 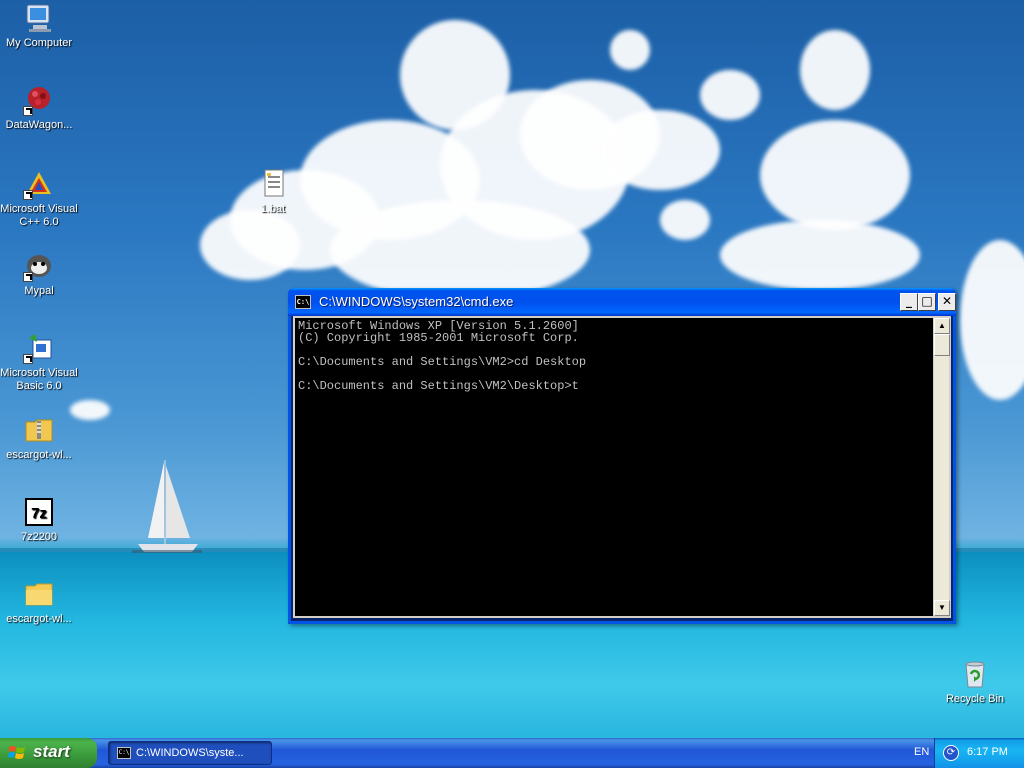 What do you see at coordinates (39, 537) in the screenshot?
I see `desktop-icon-label: 7z2200` at bounding box center [39, 537].